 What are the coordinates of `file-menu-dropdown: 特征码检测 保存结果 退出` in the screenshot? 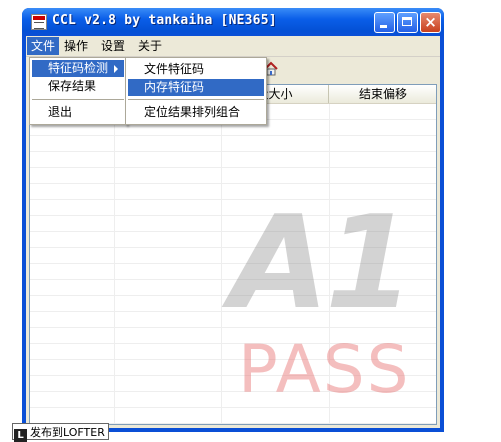 It's located at (78, 91).